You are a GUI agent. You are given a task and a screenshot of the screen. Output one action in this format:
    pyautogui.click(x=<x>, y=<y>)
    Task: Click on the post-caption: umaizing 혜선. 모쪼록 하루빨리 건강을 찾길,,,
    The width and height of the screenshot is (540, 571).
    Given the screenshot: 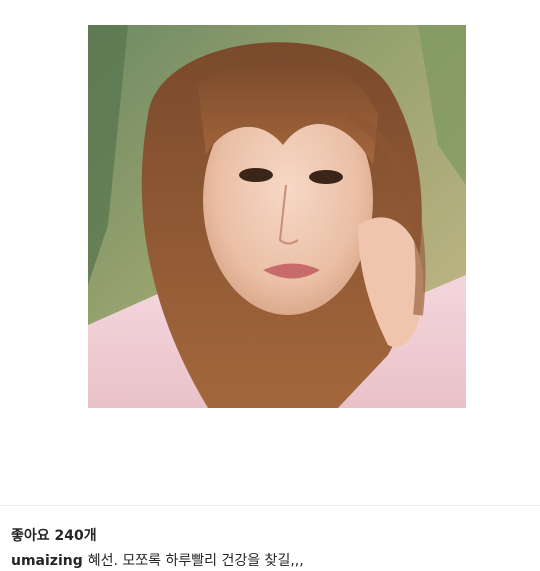 What is the action you would take?
    pyautogui.click(x=157, y=560)
    